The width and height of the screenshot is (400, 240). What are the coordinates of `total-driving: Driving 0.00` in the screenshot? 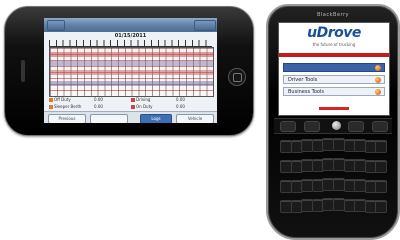 It's located at (158, 100).